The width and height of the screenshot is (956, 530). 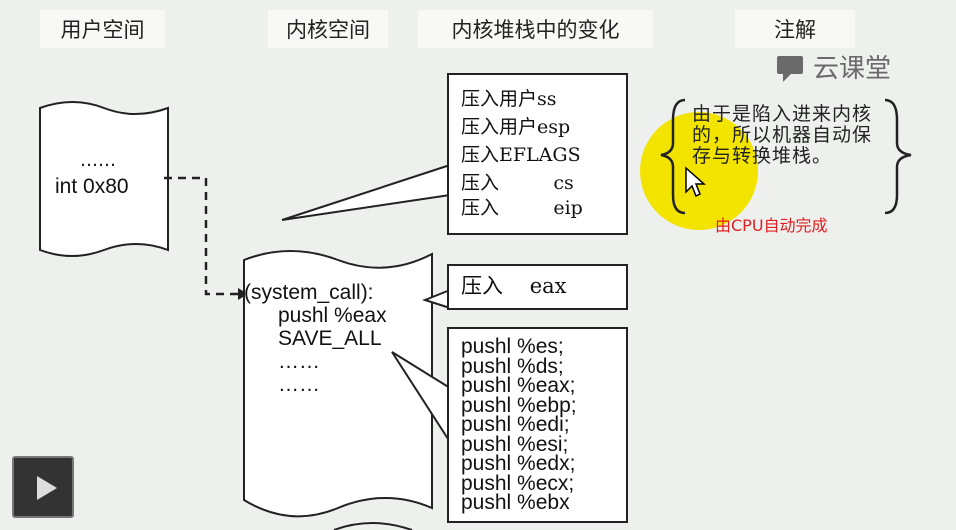 I want to click on stack-line-cs: 压入 cs, so click(x=517, y=183).